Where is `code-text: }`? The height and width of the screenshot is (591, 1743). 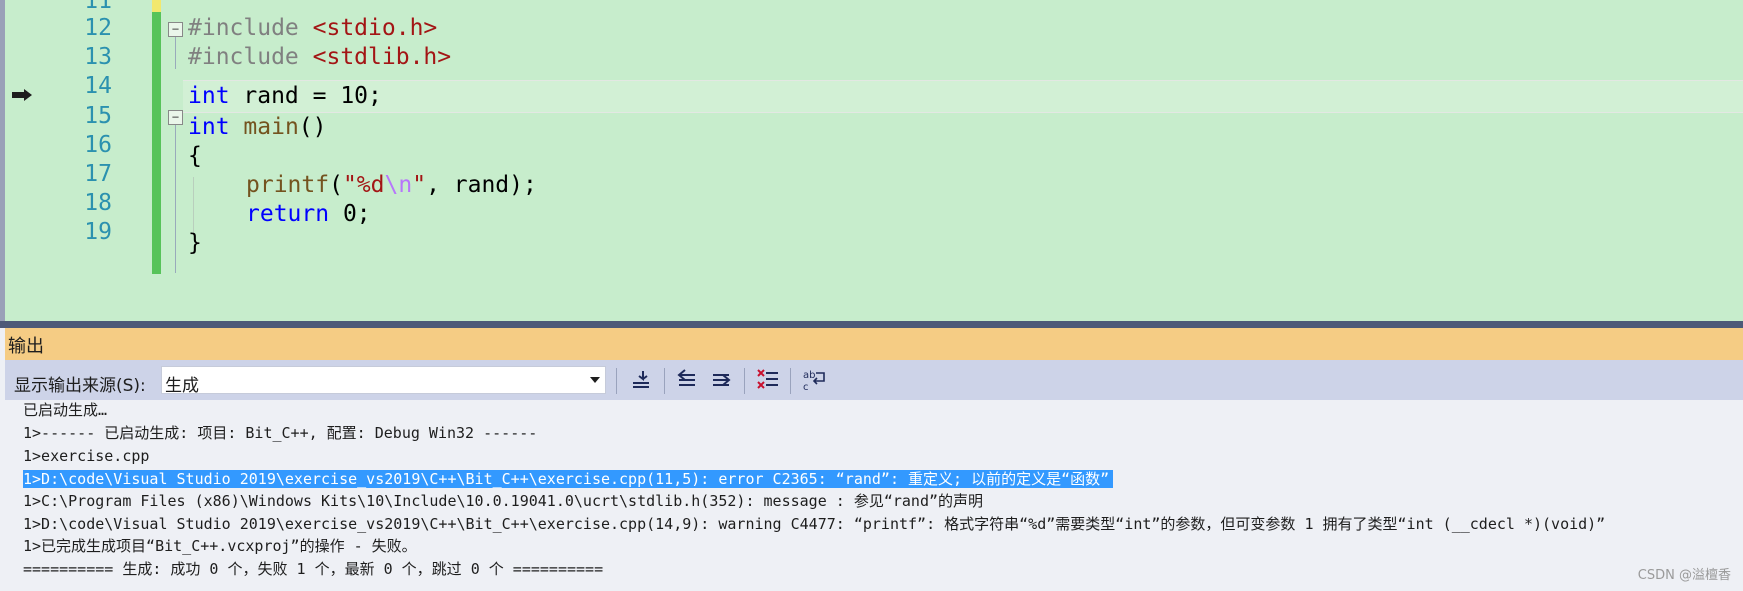 code-text: } is located at coordinates (195, 243).